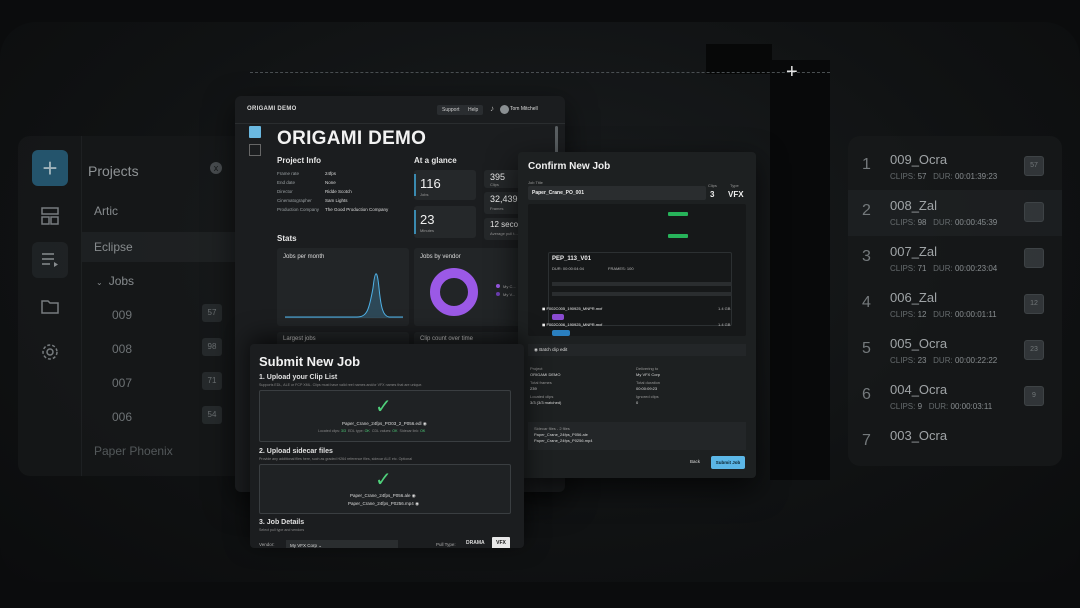 The width and height of the screenshot is (1080, 608). What do you see at coordinates (212, 381) in the screenshot?
I see `job-thumbnail: 71` at bounding box center [212, 381].